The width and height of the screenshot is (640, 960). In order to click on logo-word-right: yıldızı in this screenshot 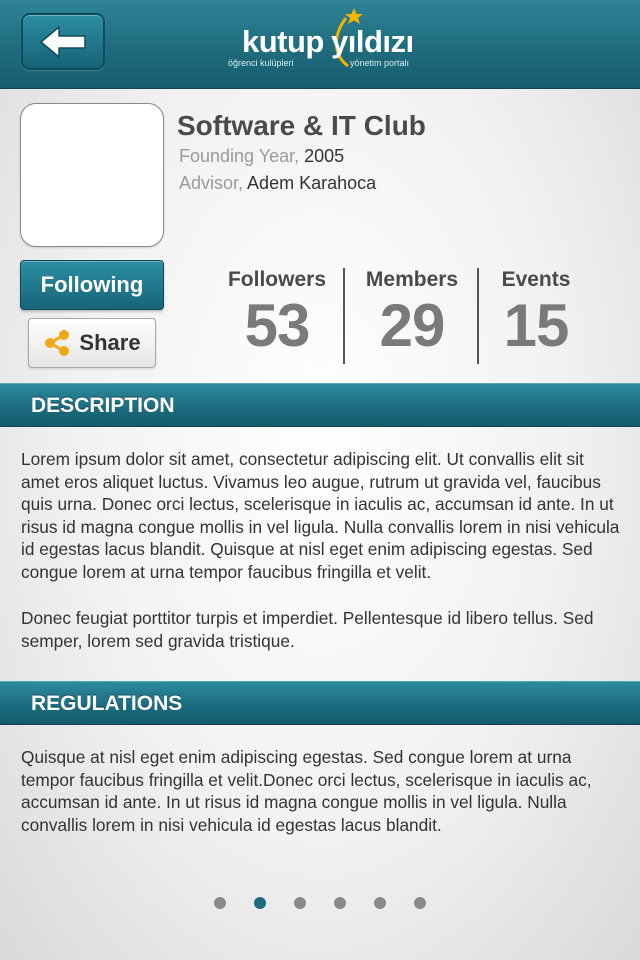, I will do `click(372, 41)`.